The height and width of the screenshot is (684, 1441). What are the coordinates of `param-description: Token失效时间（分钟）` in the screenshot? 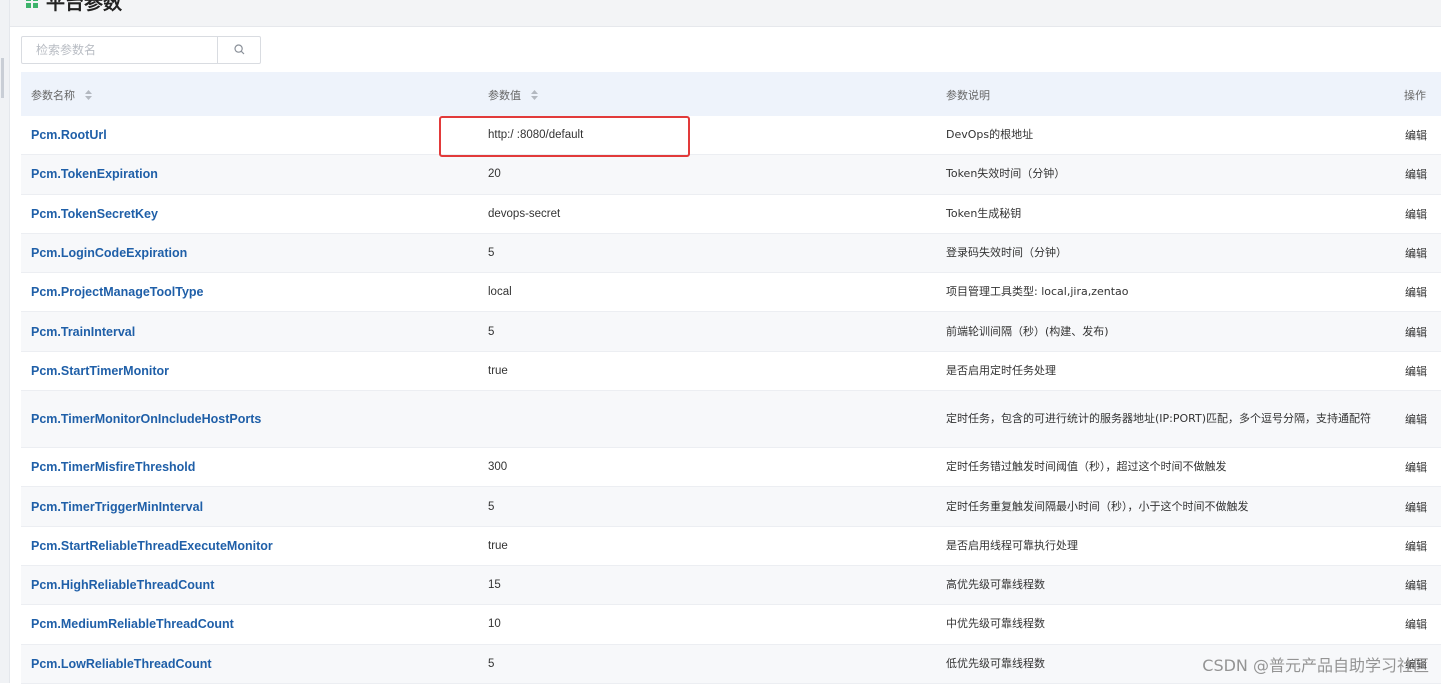 It's located at (1006, 174).